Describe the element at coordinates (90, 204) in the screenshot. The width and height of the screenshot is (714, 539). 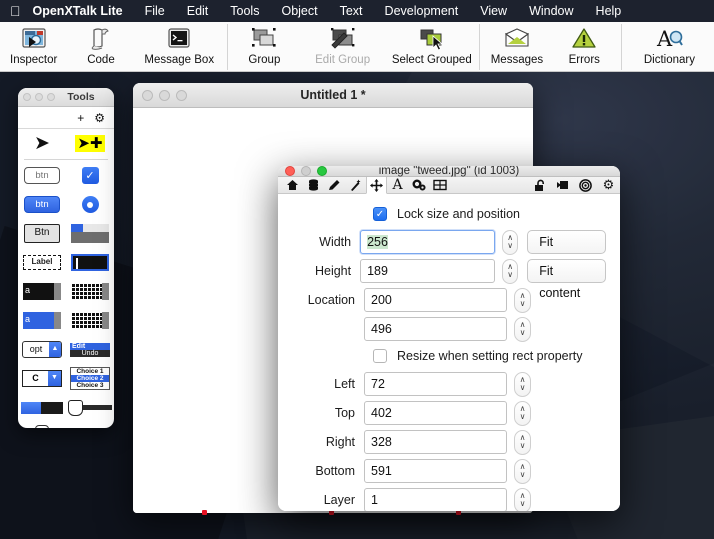
I see `tool-radio` at that location.